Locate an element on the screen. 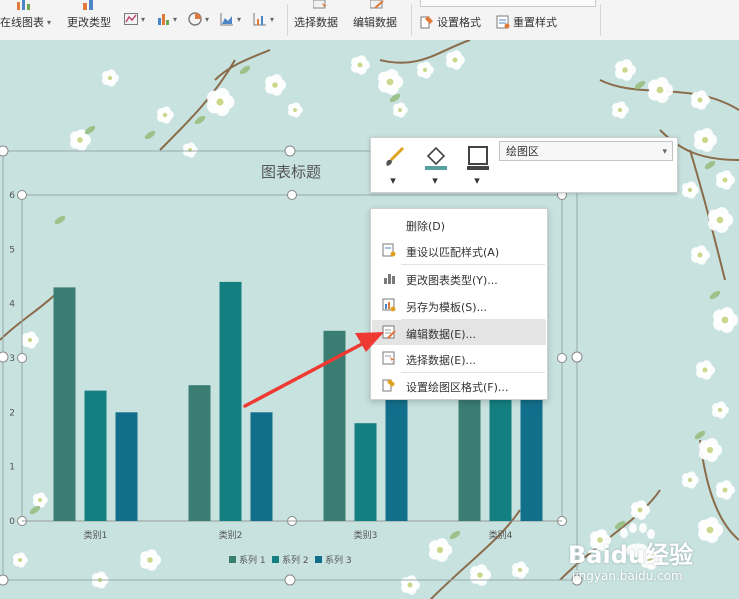  chevron-down-icon: ▾ is located at coordinates (664, 152).